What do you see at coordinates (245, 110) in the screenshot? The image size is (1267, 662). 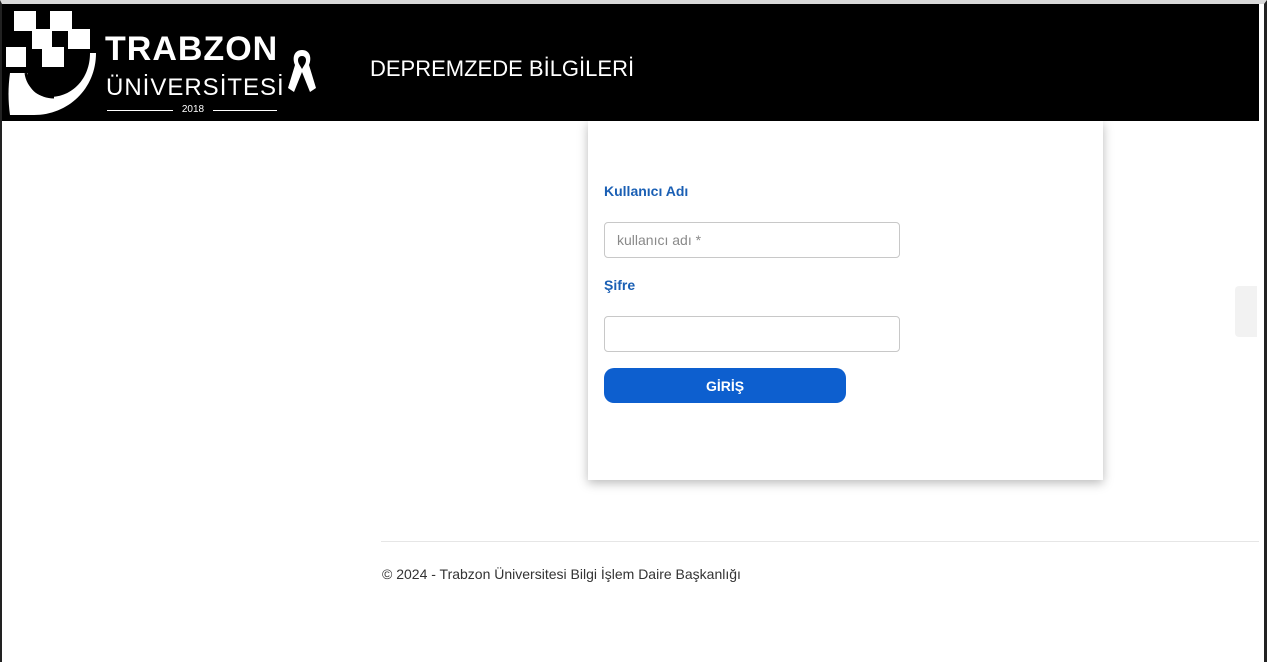 I see `logo-rule-right` at bounding box center [245, 110].